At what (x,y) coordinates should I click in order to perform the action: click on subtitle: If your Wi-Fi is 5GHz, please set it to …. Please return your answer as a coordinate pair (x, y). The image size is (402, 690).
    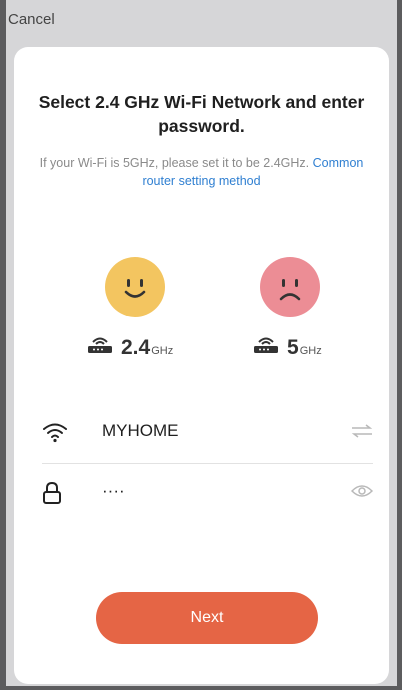
    Looking at the image, I should click on (201, 172).